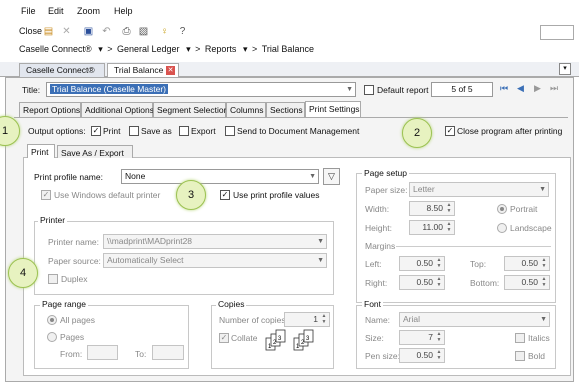 Image resolution: width=579 pixels, height=389 pixels. I want to click on font-size-label: Size:, so click(374, 338).